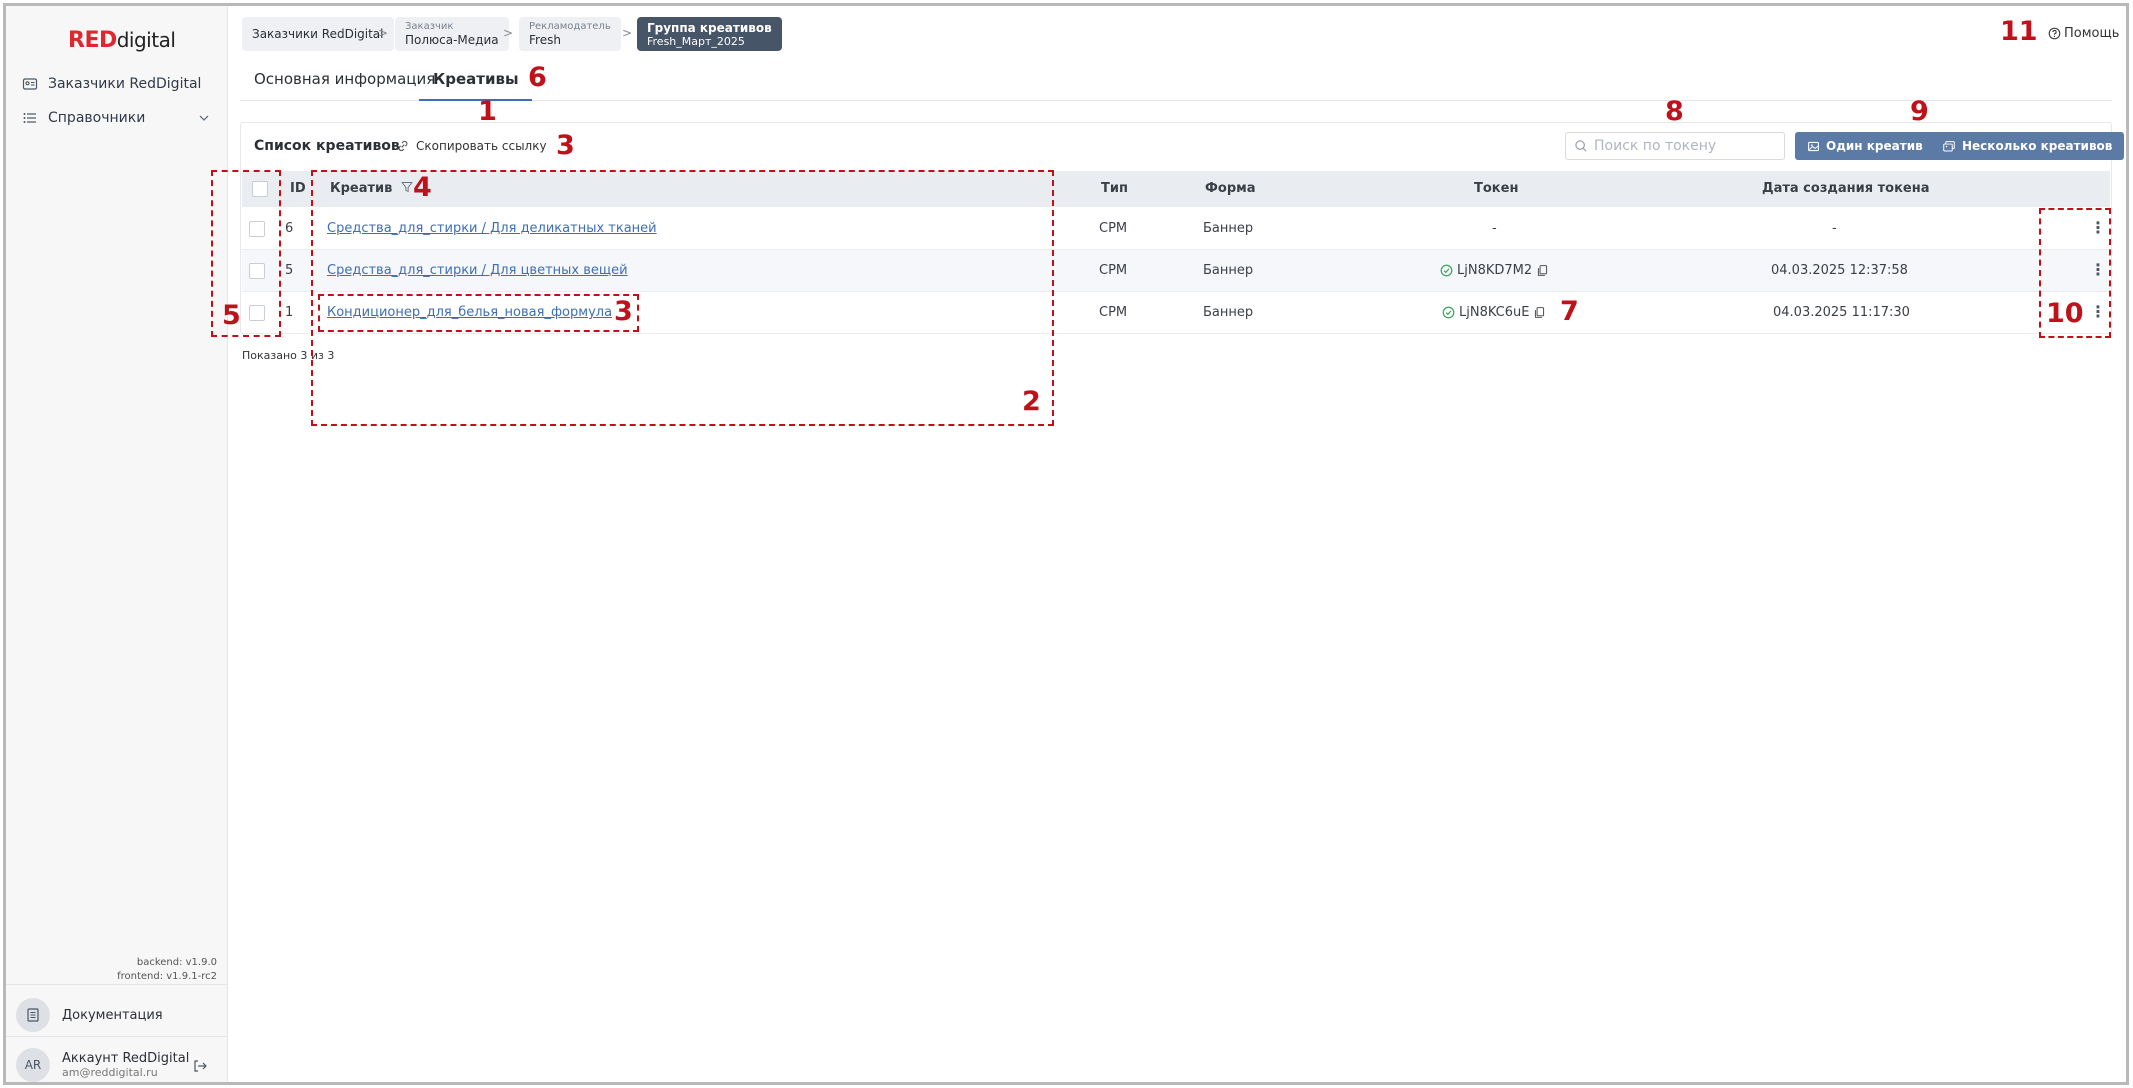 Image resolution: width=2133 pixels, height=1088 pixels. I want to click on breadcrumb-caption: Заказчик, so click(429, 26).